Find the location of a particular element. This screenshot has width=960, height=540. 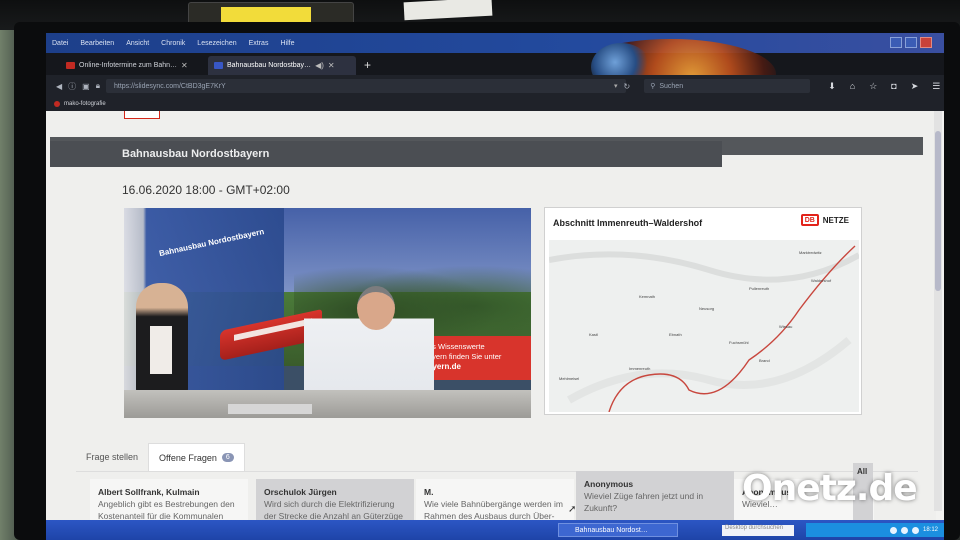

onetz-watermark: Onetz.de is located at coordinates (830, 488).